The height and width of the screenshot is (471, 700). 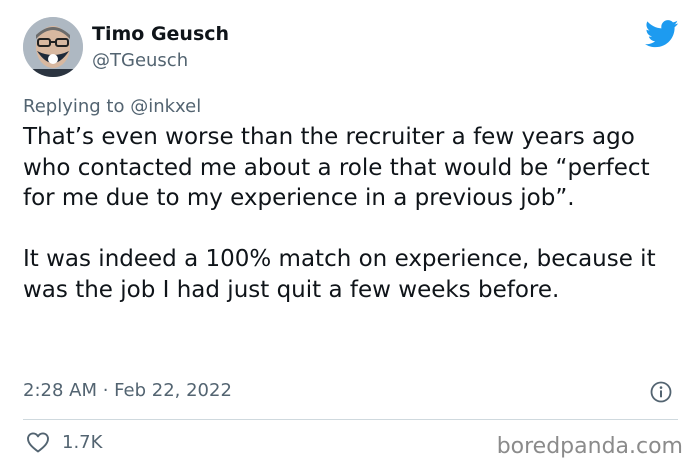 What do you see at coordinates (661, 392) in the screenshot?
I see `info-icon` at bounding box center [661, 392].